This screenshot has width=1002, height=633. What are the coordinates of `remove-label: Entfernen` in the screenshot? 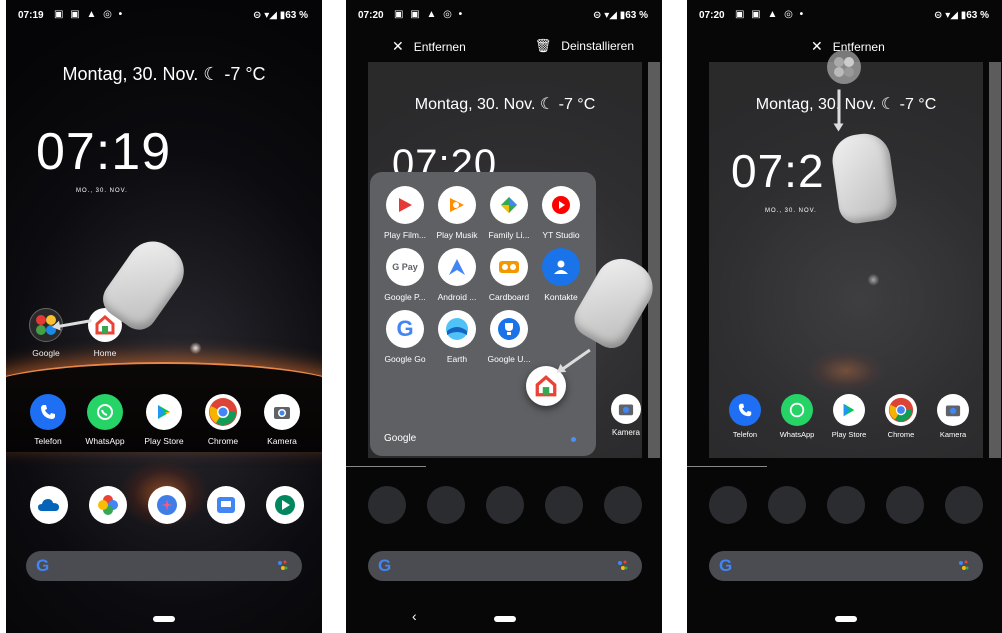 It's located at (439, 47).